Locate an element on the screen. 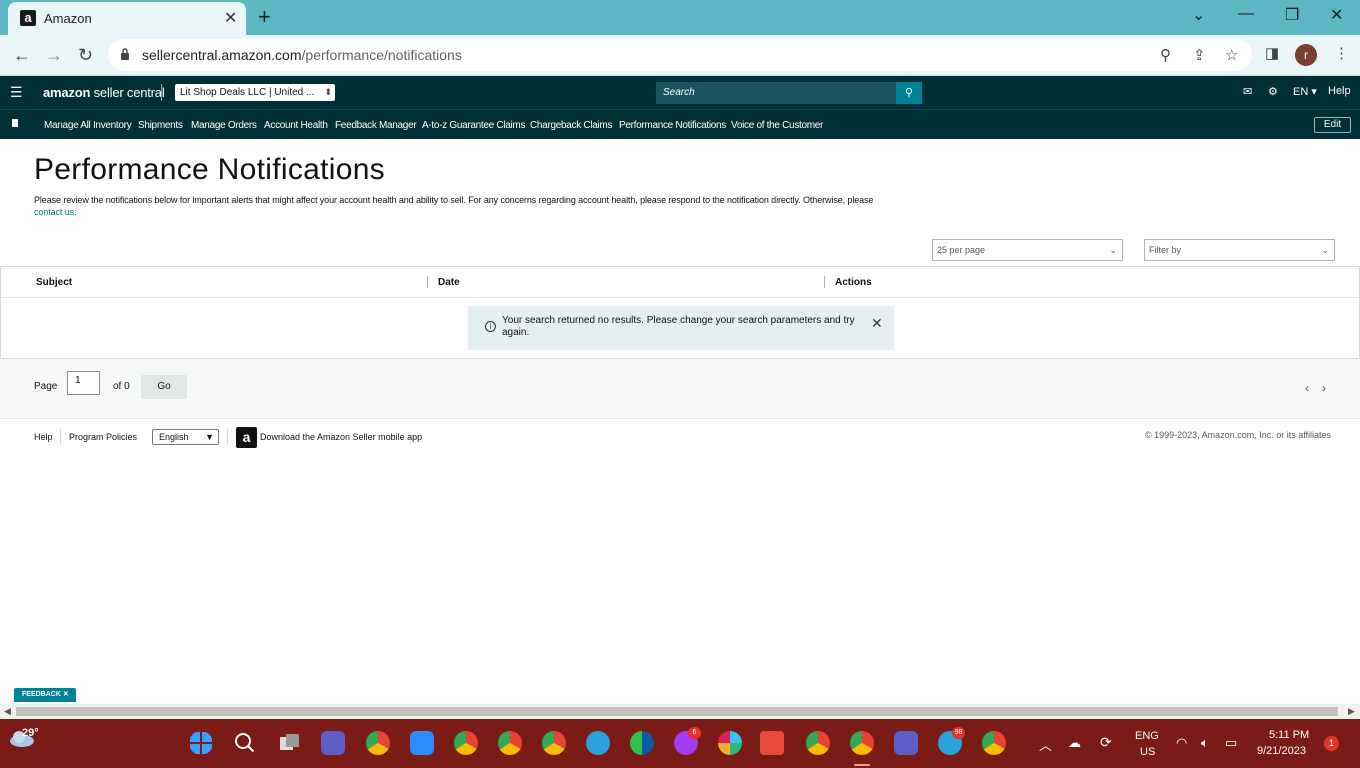 The height and width of the screenshot is (768, 1360). footer-help-link: Help is located at coordinates (43, 437).